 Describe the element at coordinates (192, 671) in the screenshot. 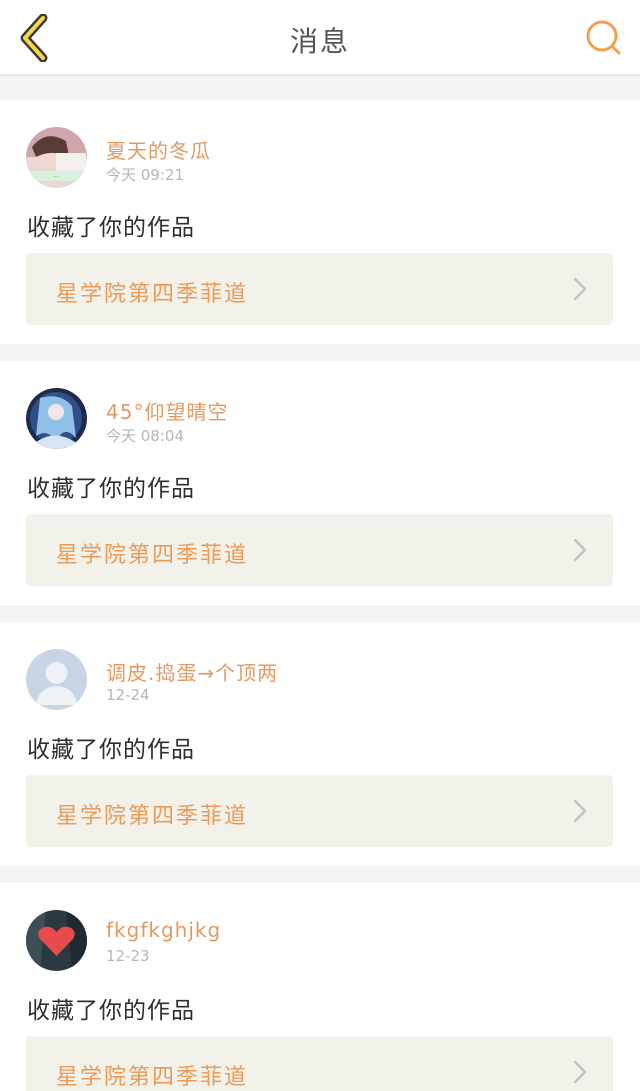

I see `username: 调皮.捣蛋→个顶两` at that location.